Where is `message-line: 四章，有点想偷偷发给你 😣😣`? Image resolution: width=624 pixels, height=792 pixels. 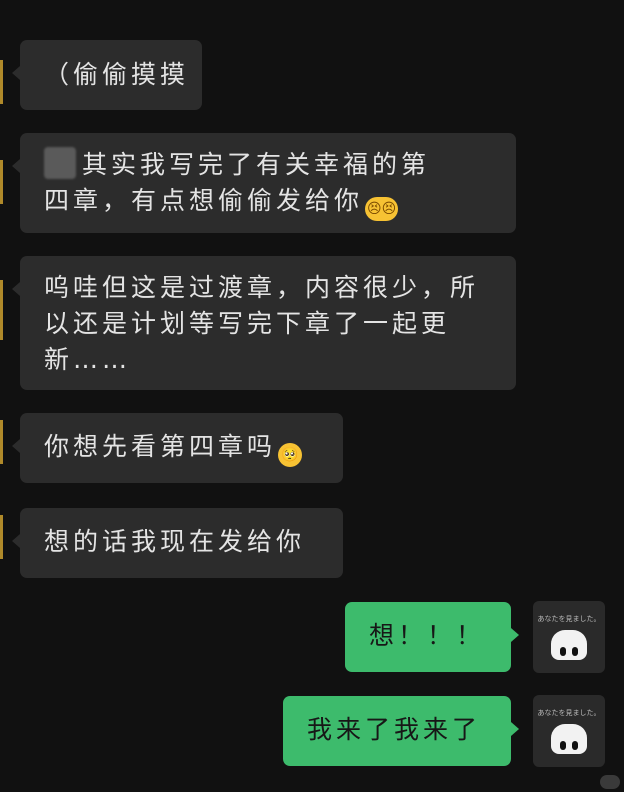 message-line: 四章，有点想偷偷发给你 😣😣 is located at coordinates (280, 202).